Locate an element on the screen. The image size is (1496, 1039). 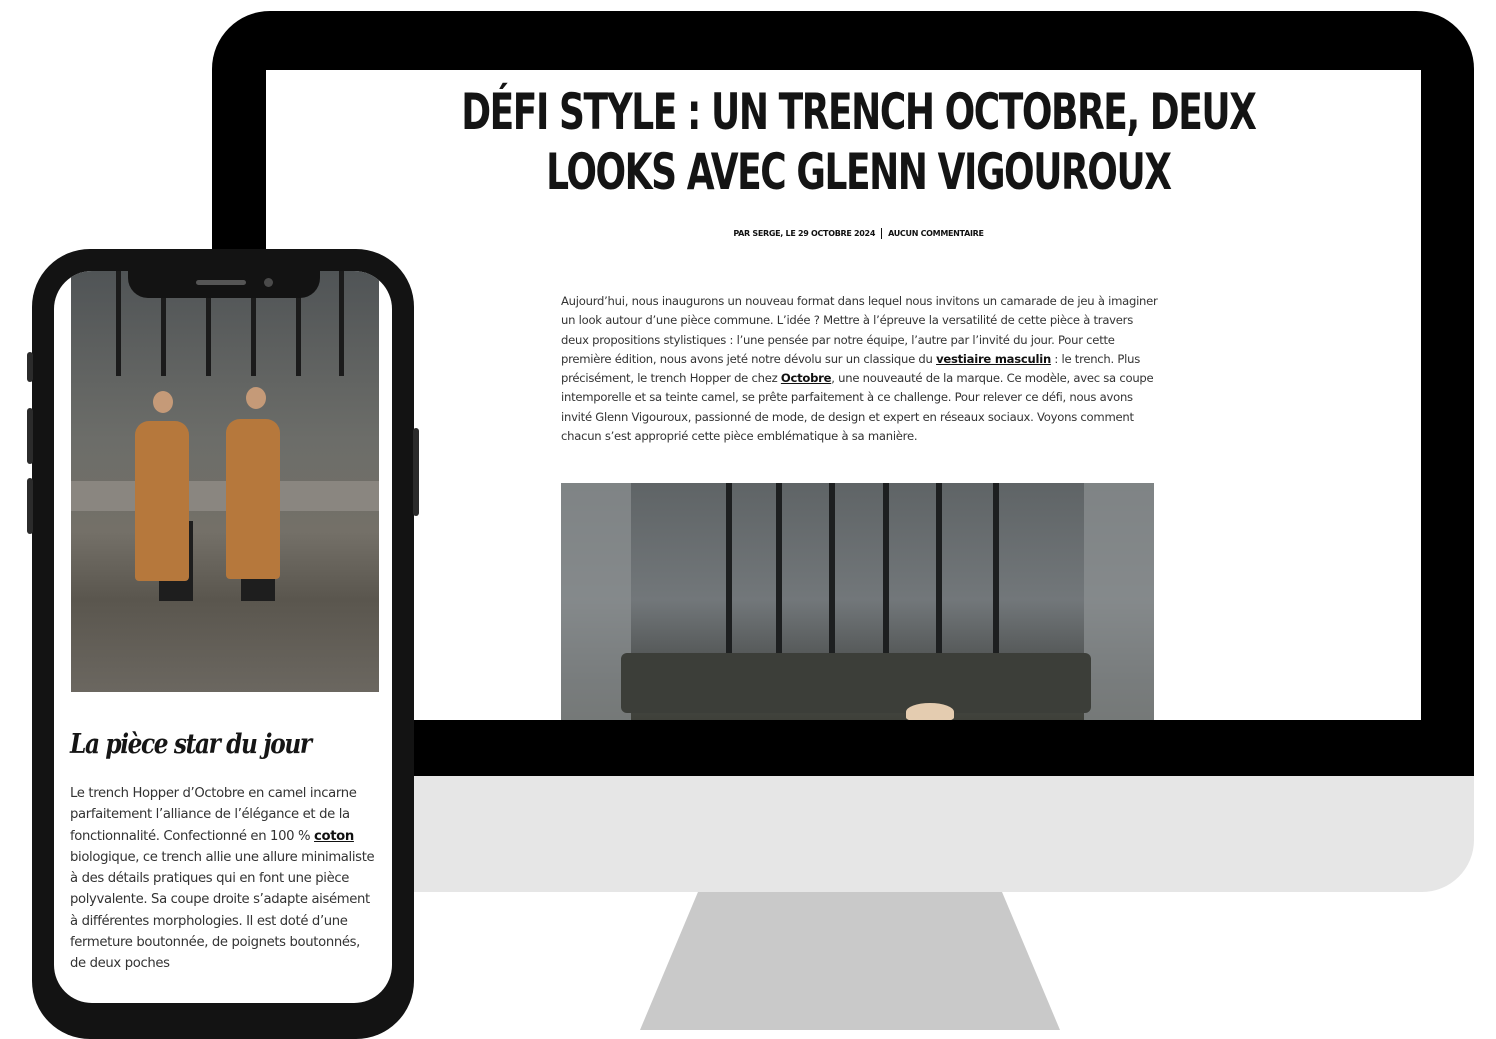
article-hero-photo is located at coordinates (857, 601).